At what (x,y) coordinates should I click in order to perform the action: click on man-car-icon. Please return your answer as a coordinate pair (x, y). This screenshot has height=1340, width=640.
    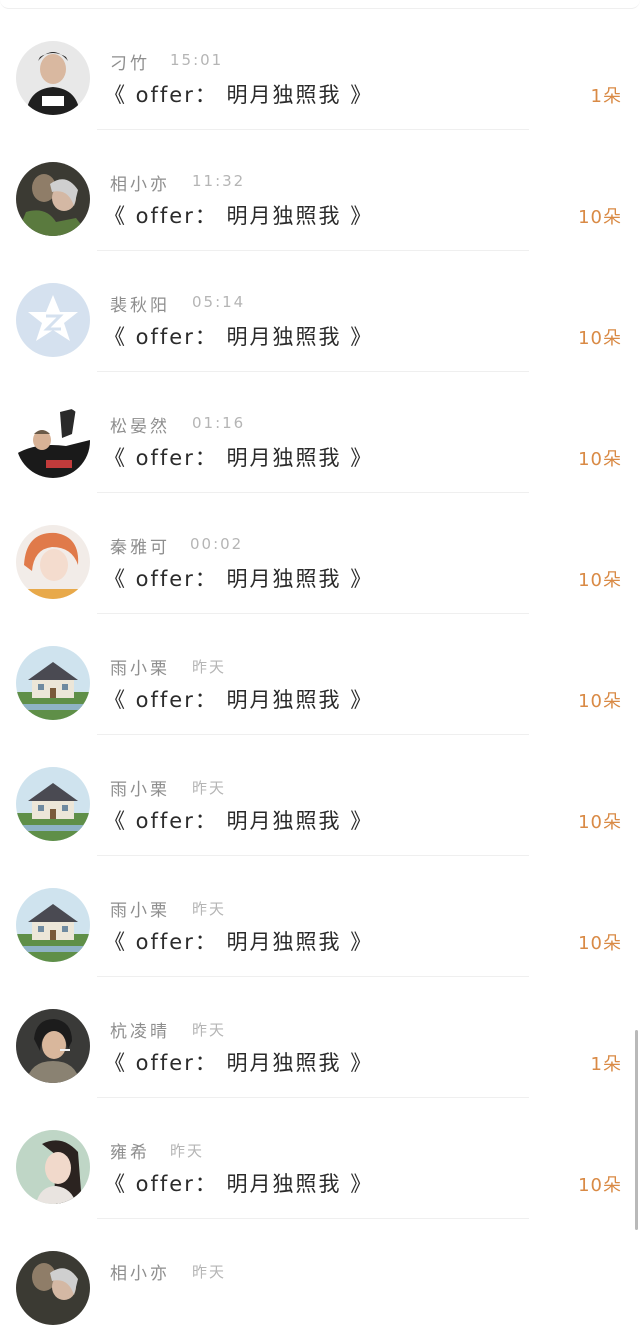
    Looking at the image, I should click on (53, 441).